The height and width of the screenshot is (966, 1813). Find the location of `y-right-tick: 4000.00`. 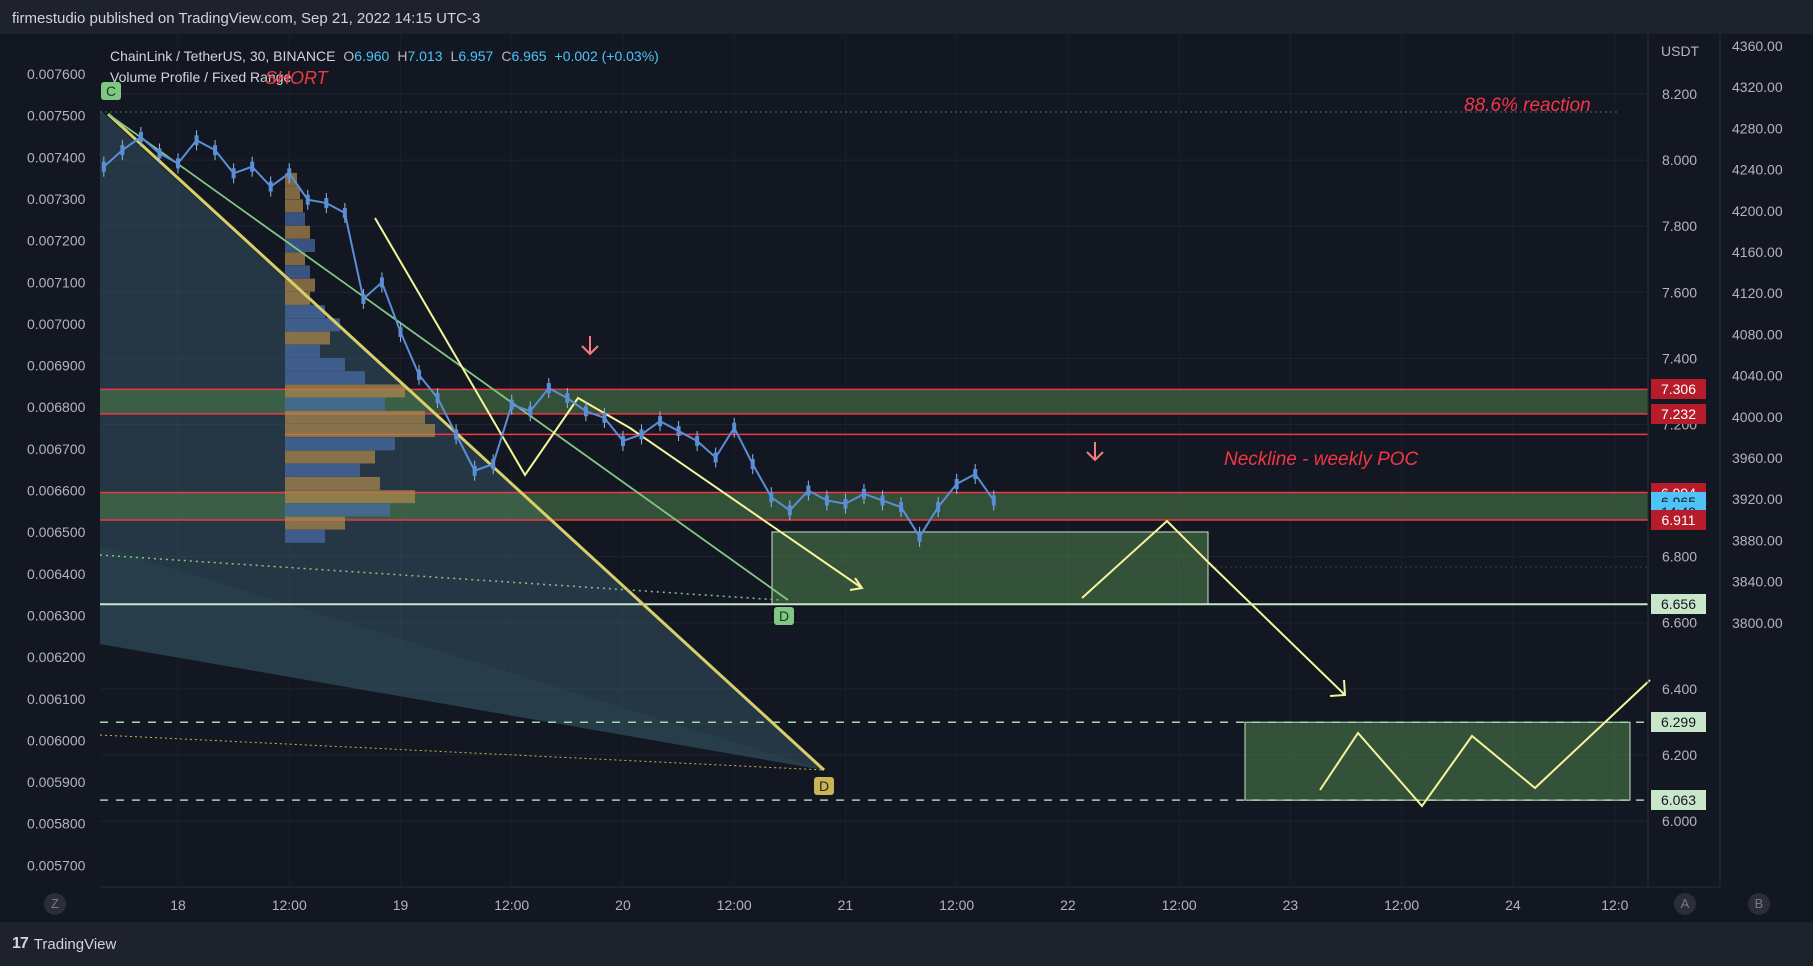

y-right-tick: 4000.00 is located at coordinates (1757, 417).